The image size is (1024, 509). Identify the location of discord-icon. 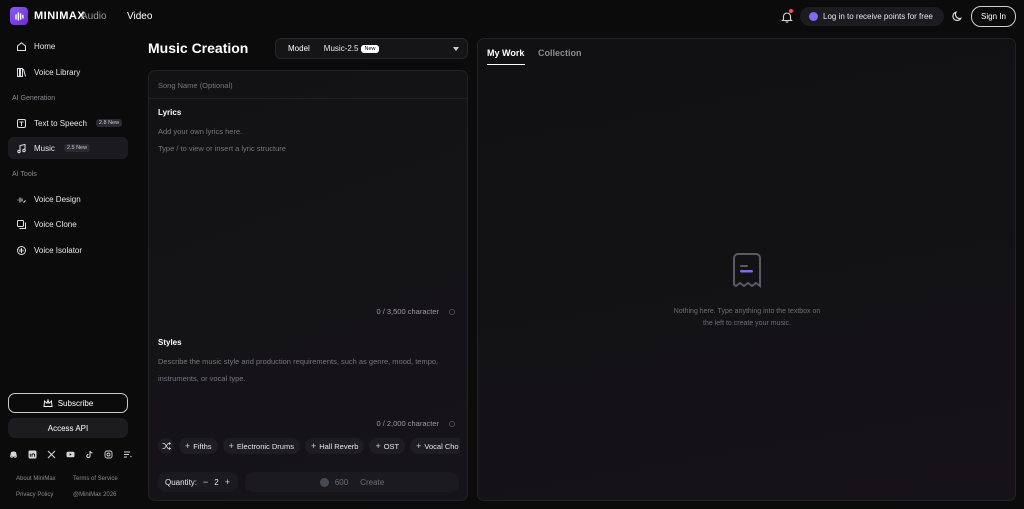
(13, 453).